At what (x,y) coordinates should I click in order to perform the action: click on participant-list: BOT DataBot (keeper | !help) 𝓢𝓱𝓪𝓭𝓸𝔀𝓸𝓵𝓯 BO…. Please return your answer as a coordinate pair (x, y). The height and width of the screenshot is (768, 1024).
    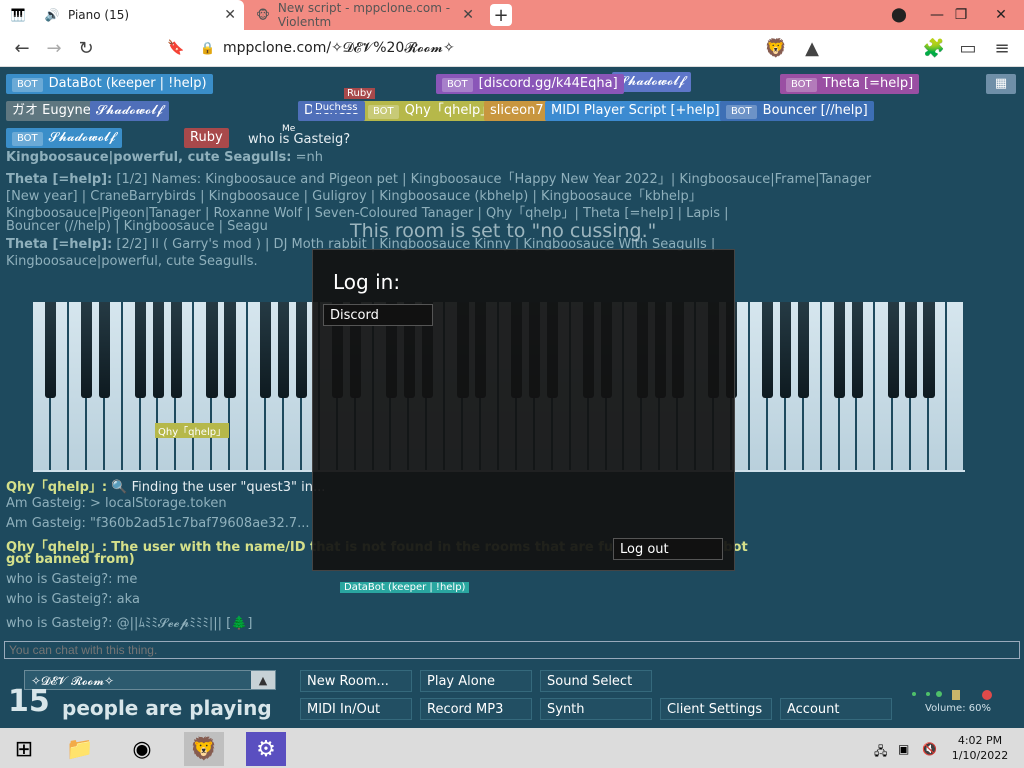
    Looking at the image, I should click on (512, 109).